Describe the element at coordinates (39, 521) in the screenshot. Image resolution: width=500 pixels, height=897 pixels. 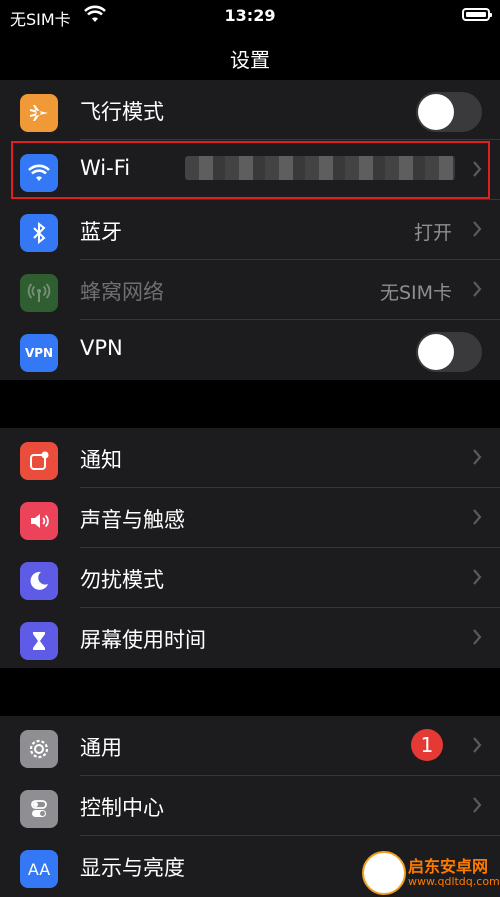
I see `sound-icon` at that location.